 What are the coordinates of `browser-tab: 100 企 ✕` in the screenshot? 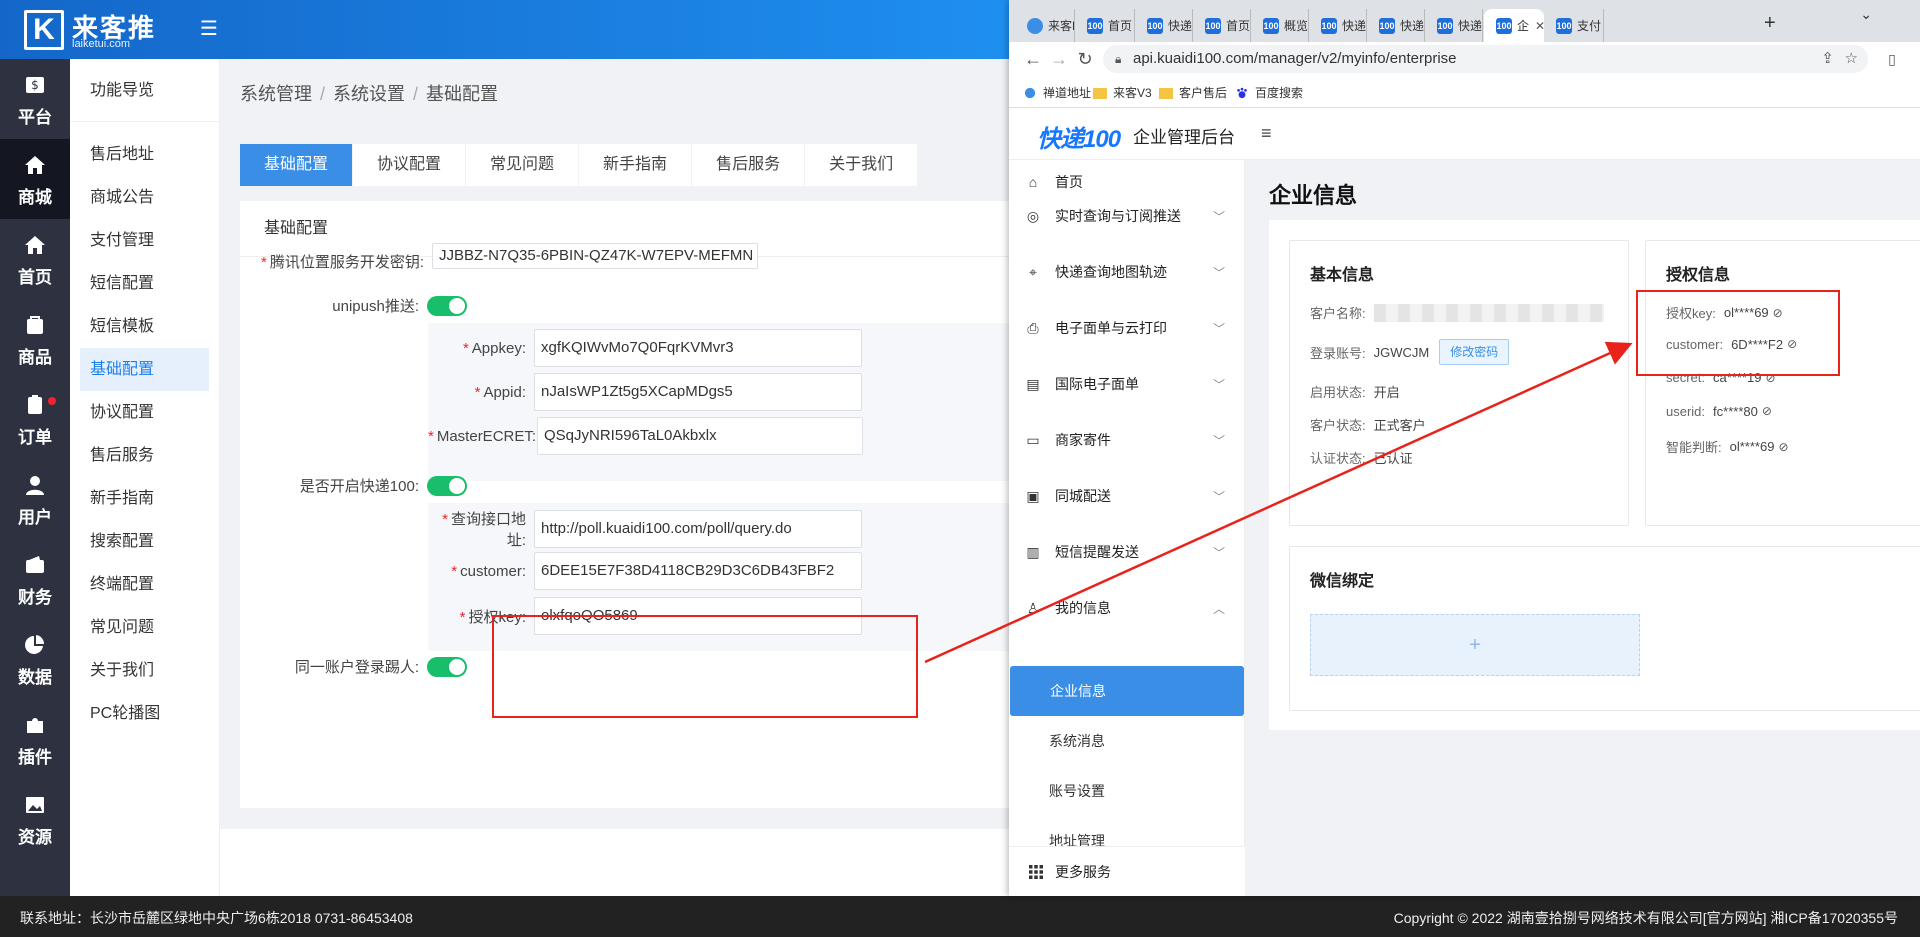 It's located at (1514, 25).